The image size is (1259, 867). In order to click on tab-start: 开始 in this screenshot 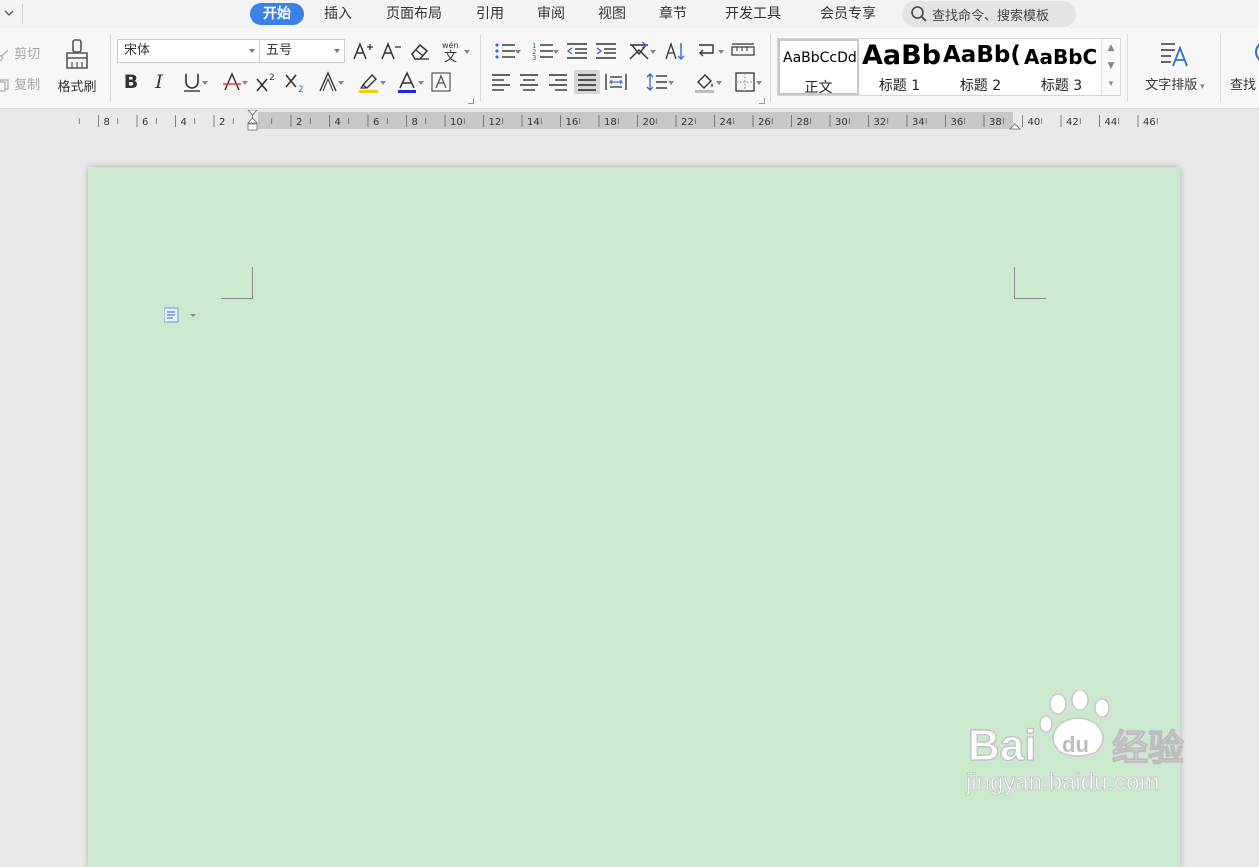, I will do `click(277, 14)`.